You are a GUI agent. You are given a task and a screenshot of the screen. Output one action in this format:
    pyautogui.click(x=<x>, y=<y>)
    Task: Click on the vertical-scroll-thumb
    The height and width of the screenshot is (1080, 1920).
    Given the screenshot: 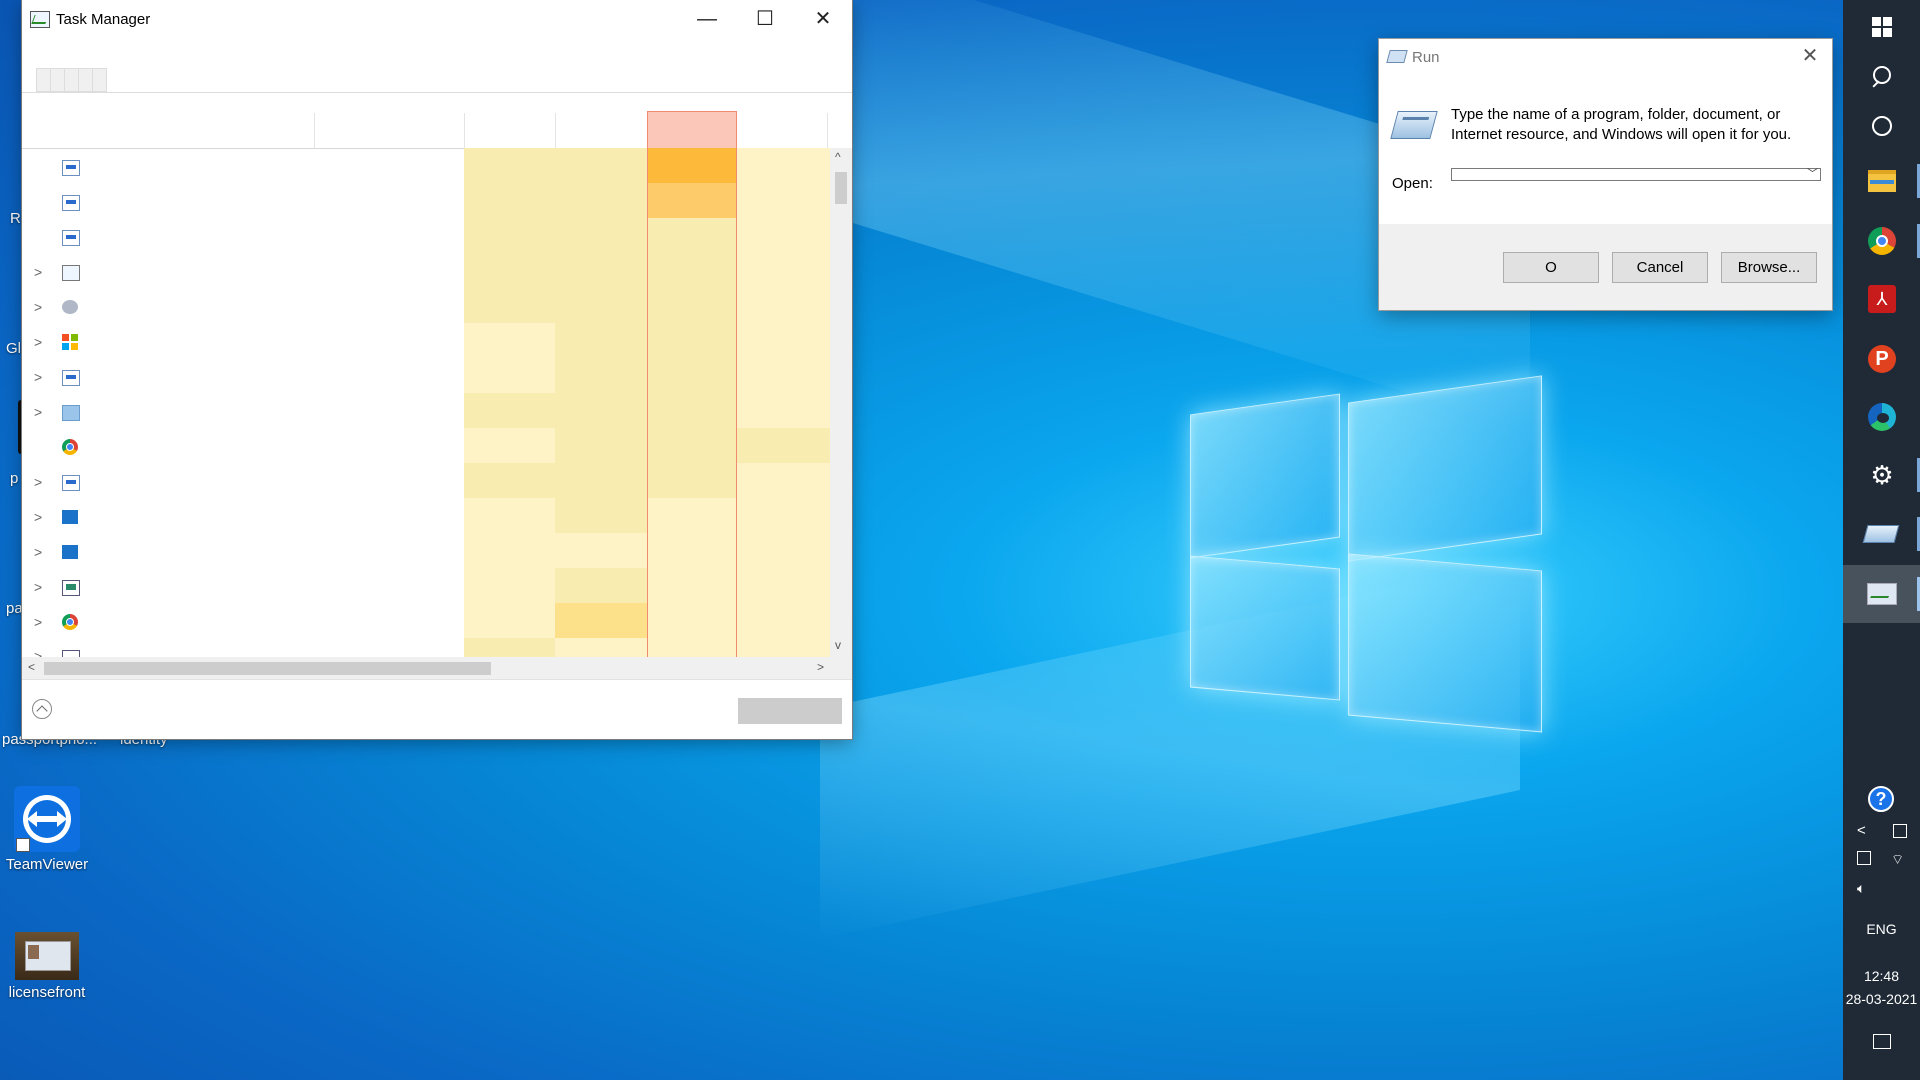 What is the action you would take?
    pyautogui.click(x=841, y=188)
    